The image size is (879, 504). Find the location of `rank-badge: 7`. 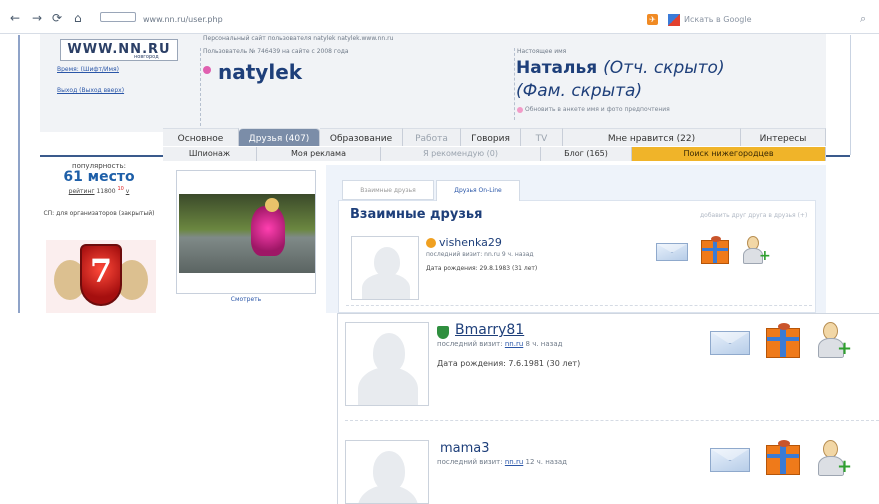

rank-badge: 7 is located at coordinates (101, 276).